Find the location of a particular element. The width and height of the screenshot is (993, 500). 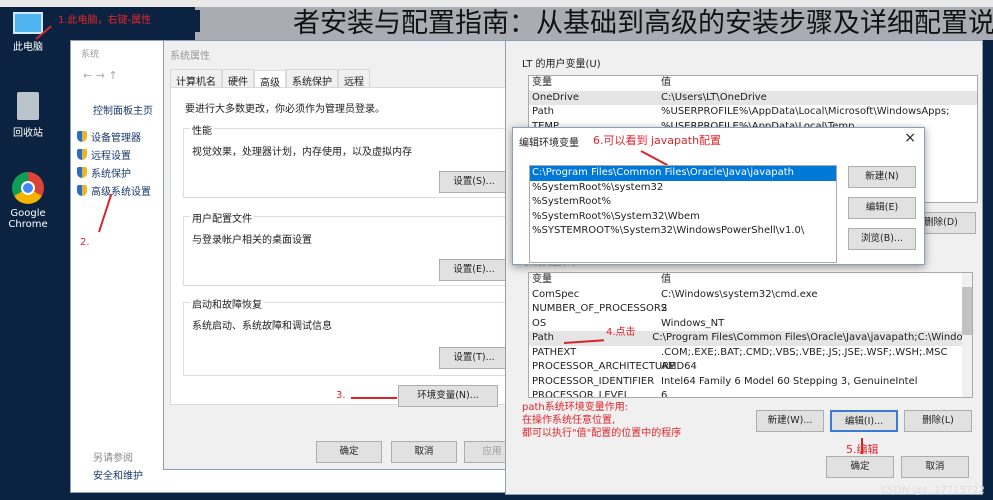

new-entry-button: 新建(N) is located at coordinates (882, 177).